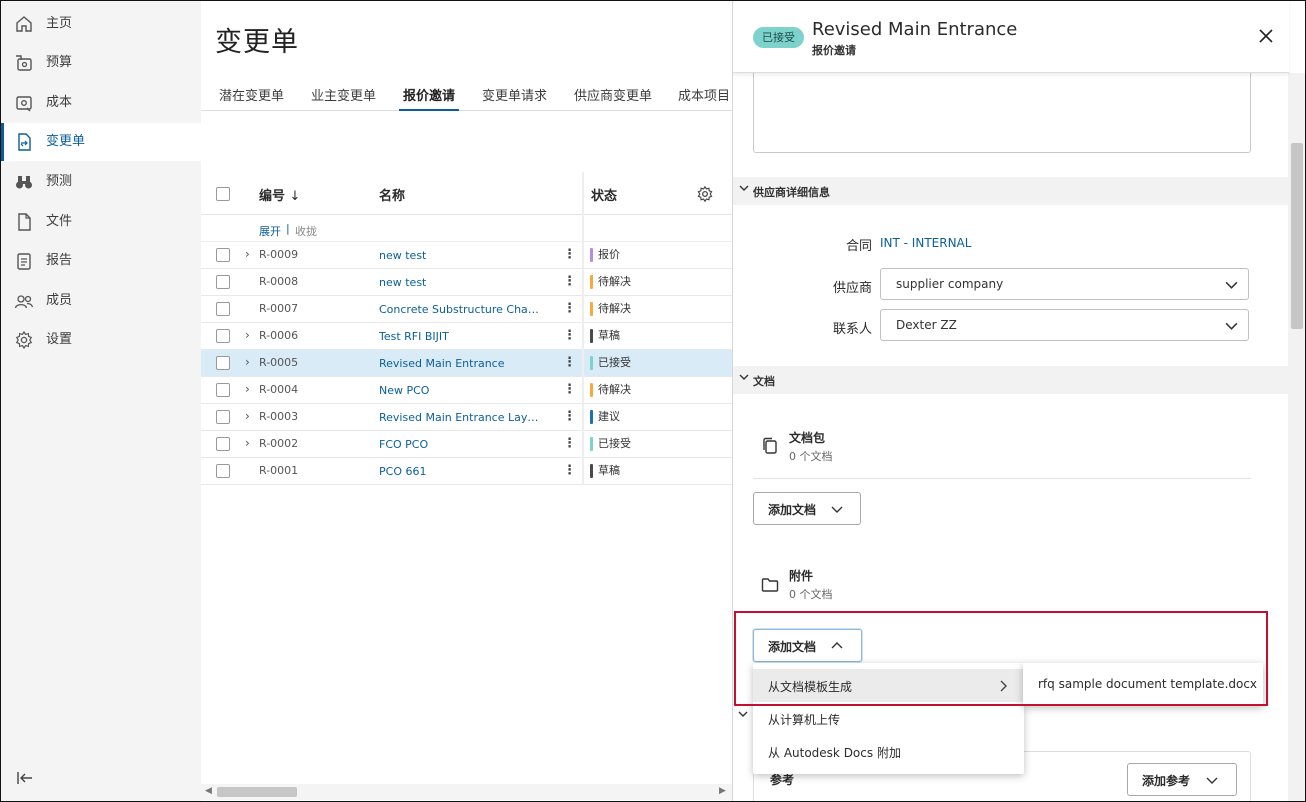 Image resolution: width=1306 pixels, height=802 pixels. I want to click on row-status: 建议, so click(605, 417).